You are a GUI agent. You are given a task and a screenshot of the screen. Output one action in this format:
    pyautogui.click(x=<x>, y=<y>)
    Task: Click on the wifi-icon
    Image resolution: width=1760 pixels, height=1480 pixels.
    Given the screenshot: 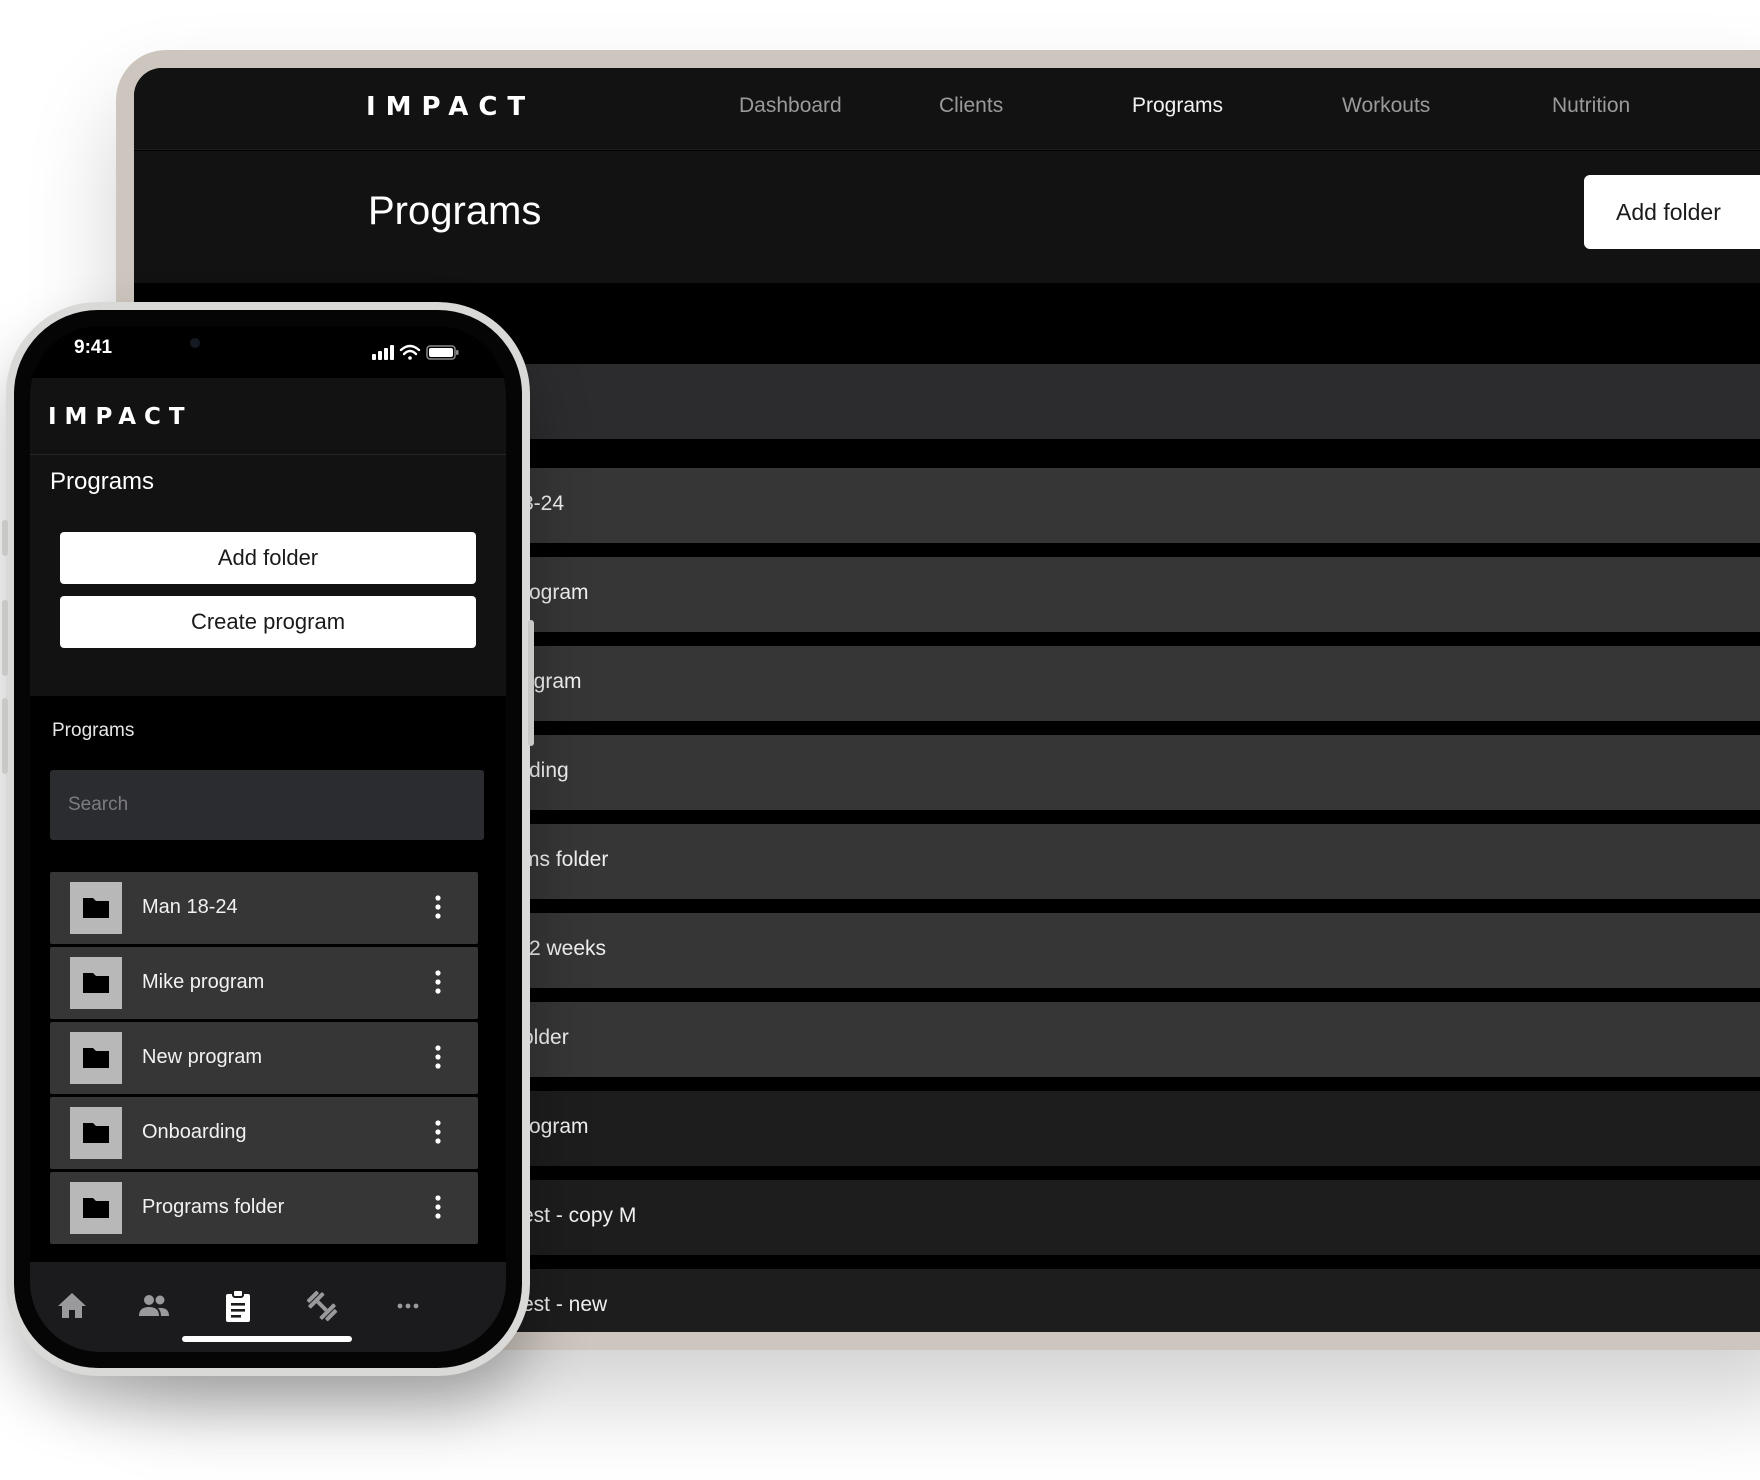 What is the action you would take?
    pyautogui.click(x=410, y=352)
    